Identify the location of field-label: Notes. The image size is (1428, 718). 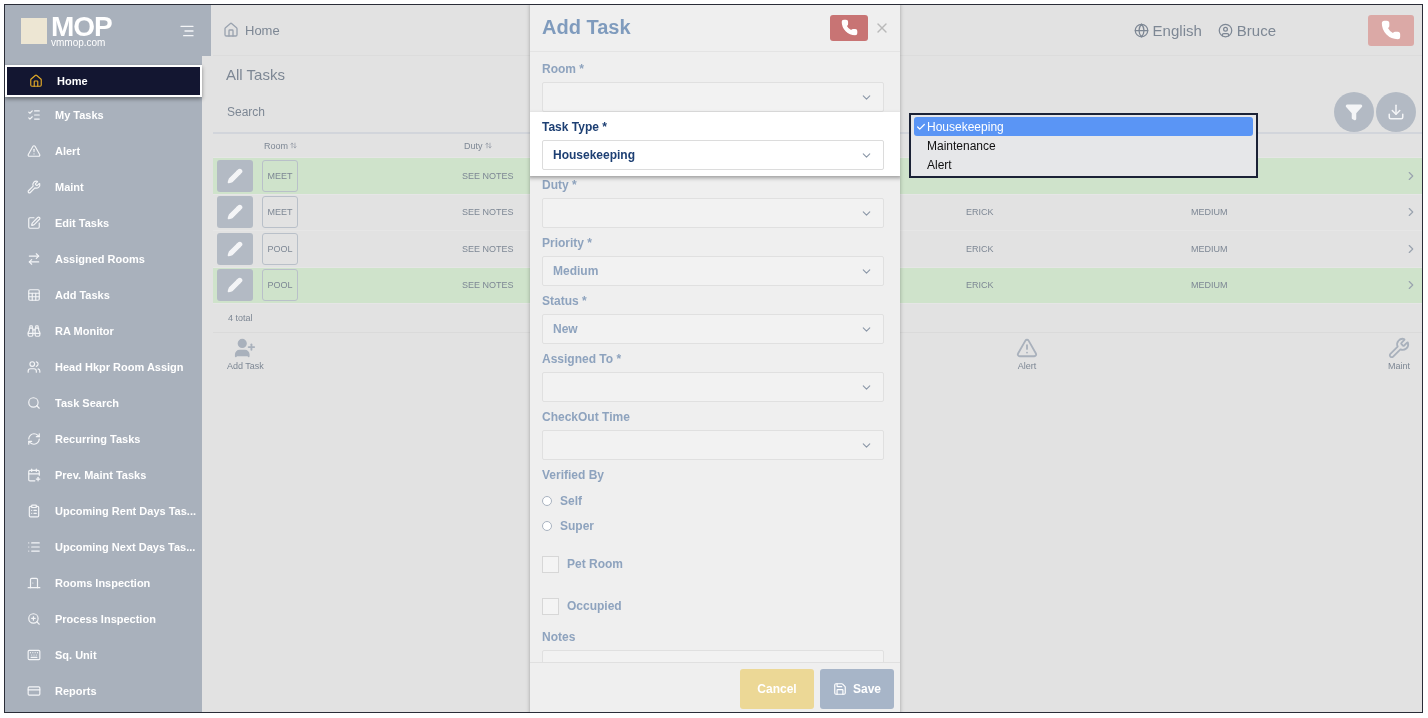
(559, 637).